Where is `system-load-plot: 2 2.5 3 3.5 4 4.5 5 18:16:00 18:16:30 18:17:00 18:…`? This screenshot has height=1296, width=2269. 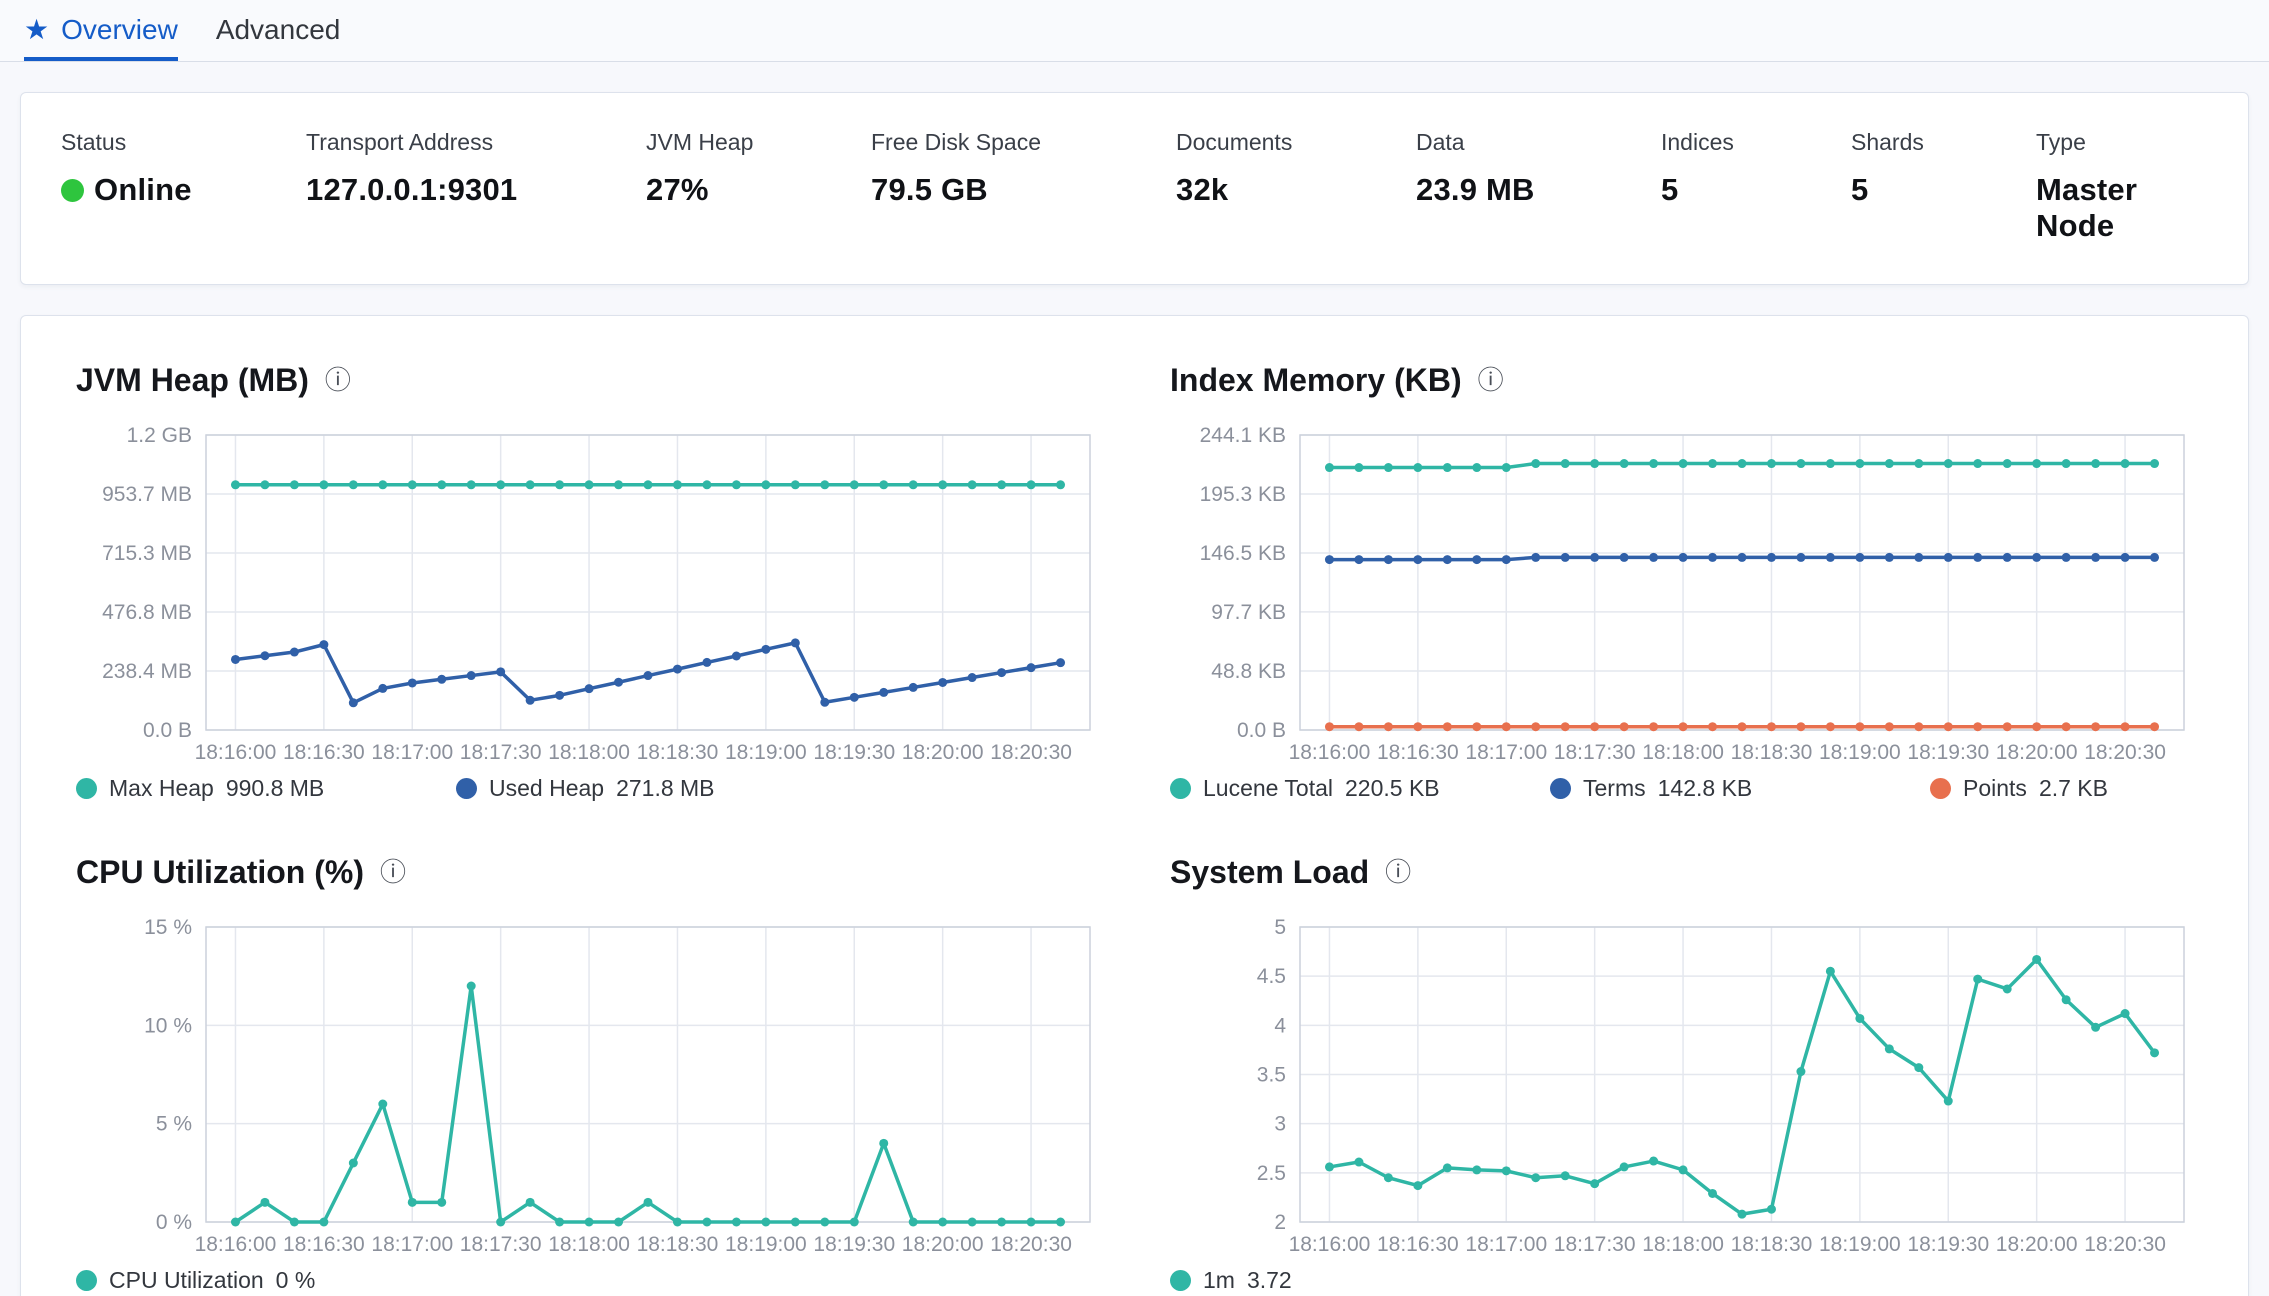
system-load-plot: 2 2.5 3 3.5 4 4.5 5 18:16:00 18:16:30 18:17:00 18:… is located at coordinates (1682, 1089).